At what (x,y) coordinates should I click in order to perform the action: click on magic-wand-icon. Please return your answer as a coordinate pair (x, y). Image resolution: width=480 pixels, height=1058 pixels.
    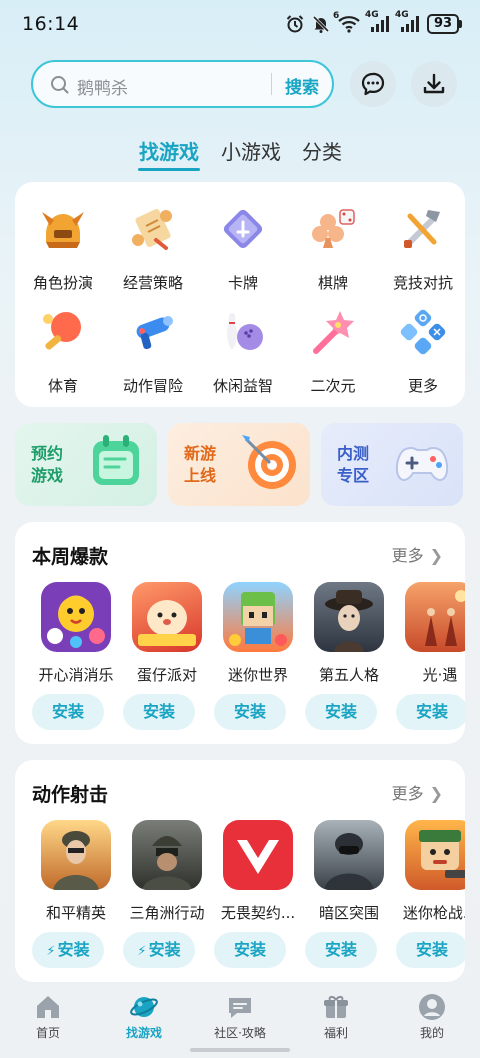
    Looking at the image, I should click on (333, 332).